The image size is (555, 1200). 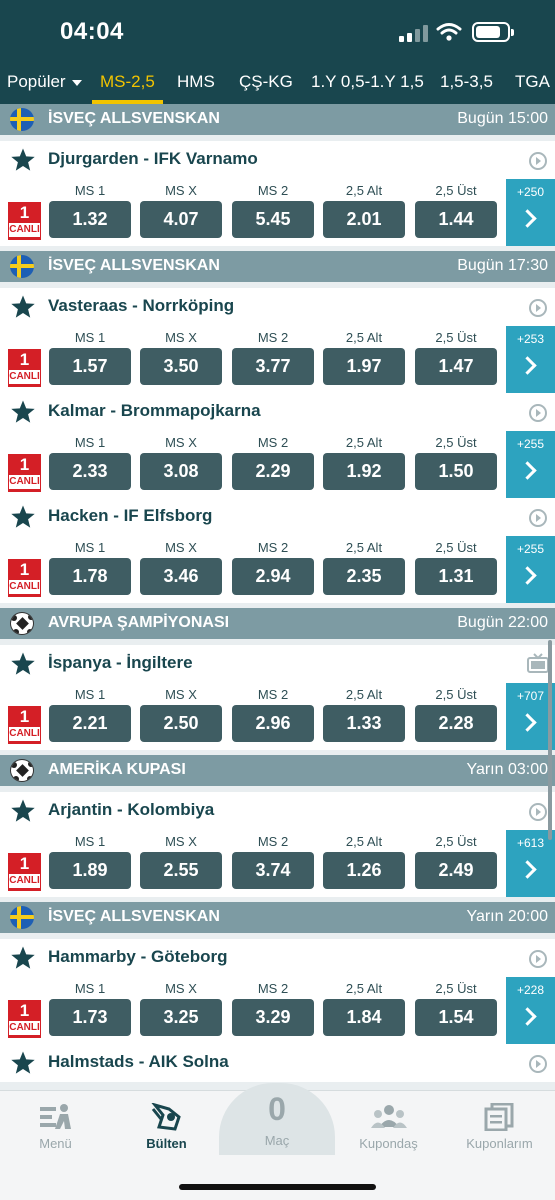 What do you see at coordinates (277, 1140) in the screenshot?
I see `nav-mac-label: Maç` at bounding box center [277, 1140].